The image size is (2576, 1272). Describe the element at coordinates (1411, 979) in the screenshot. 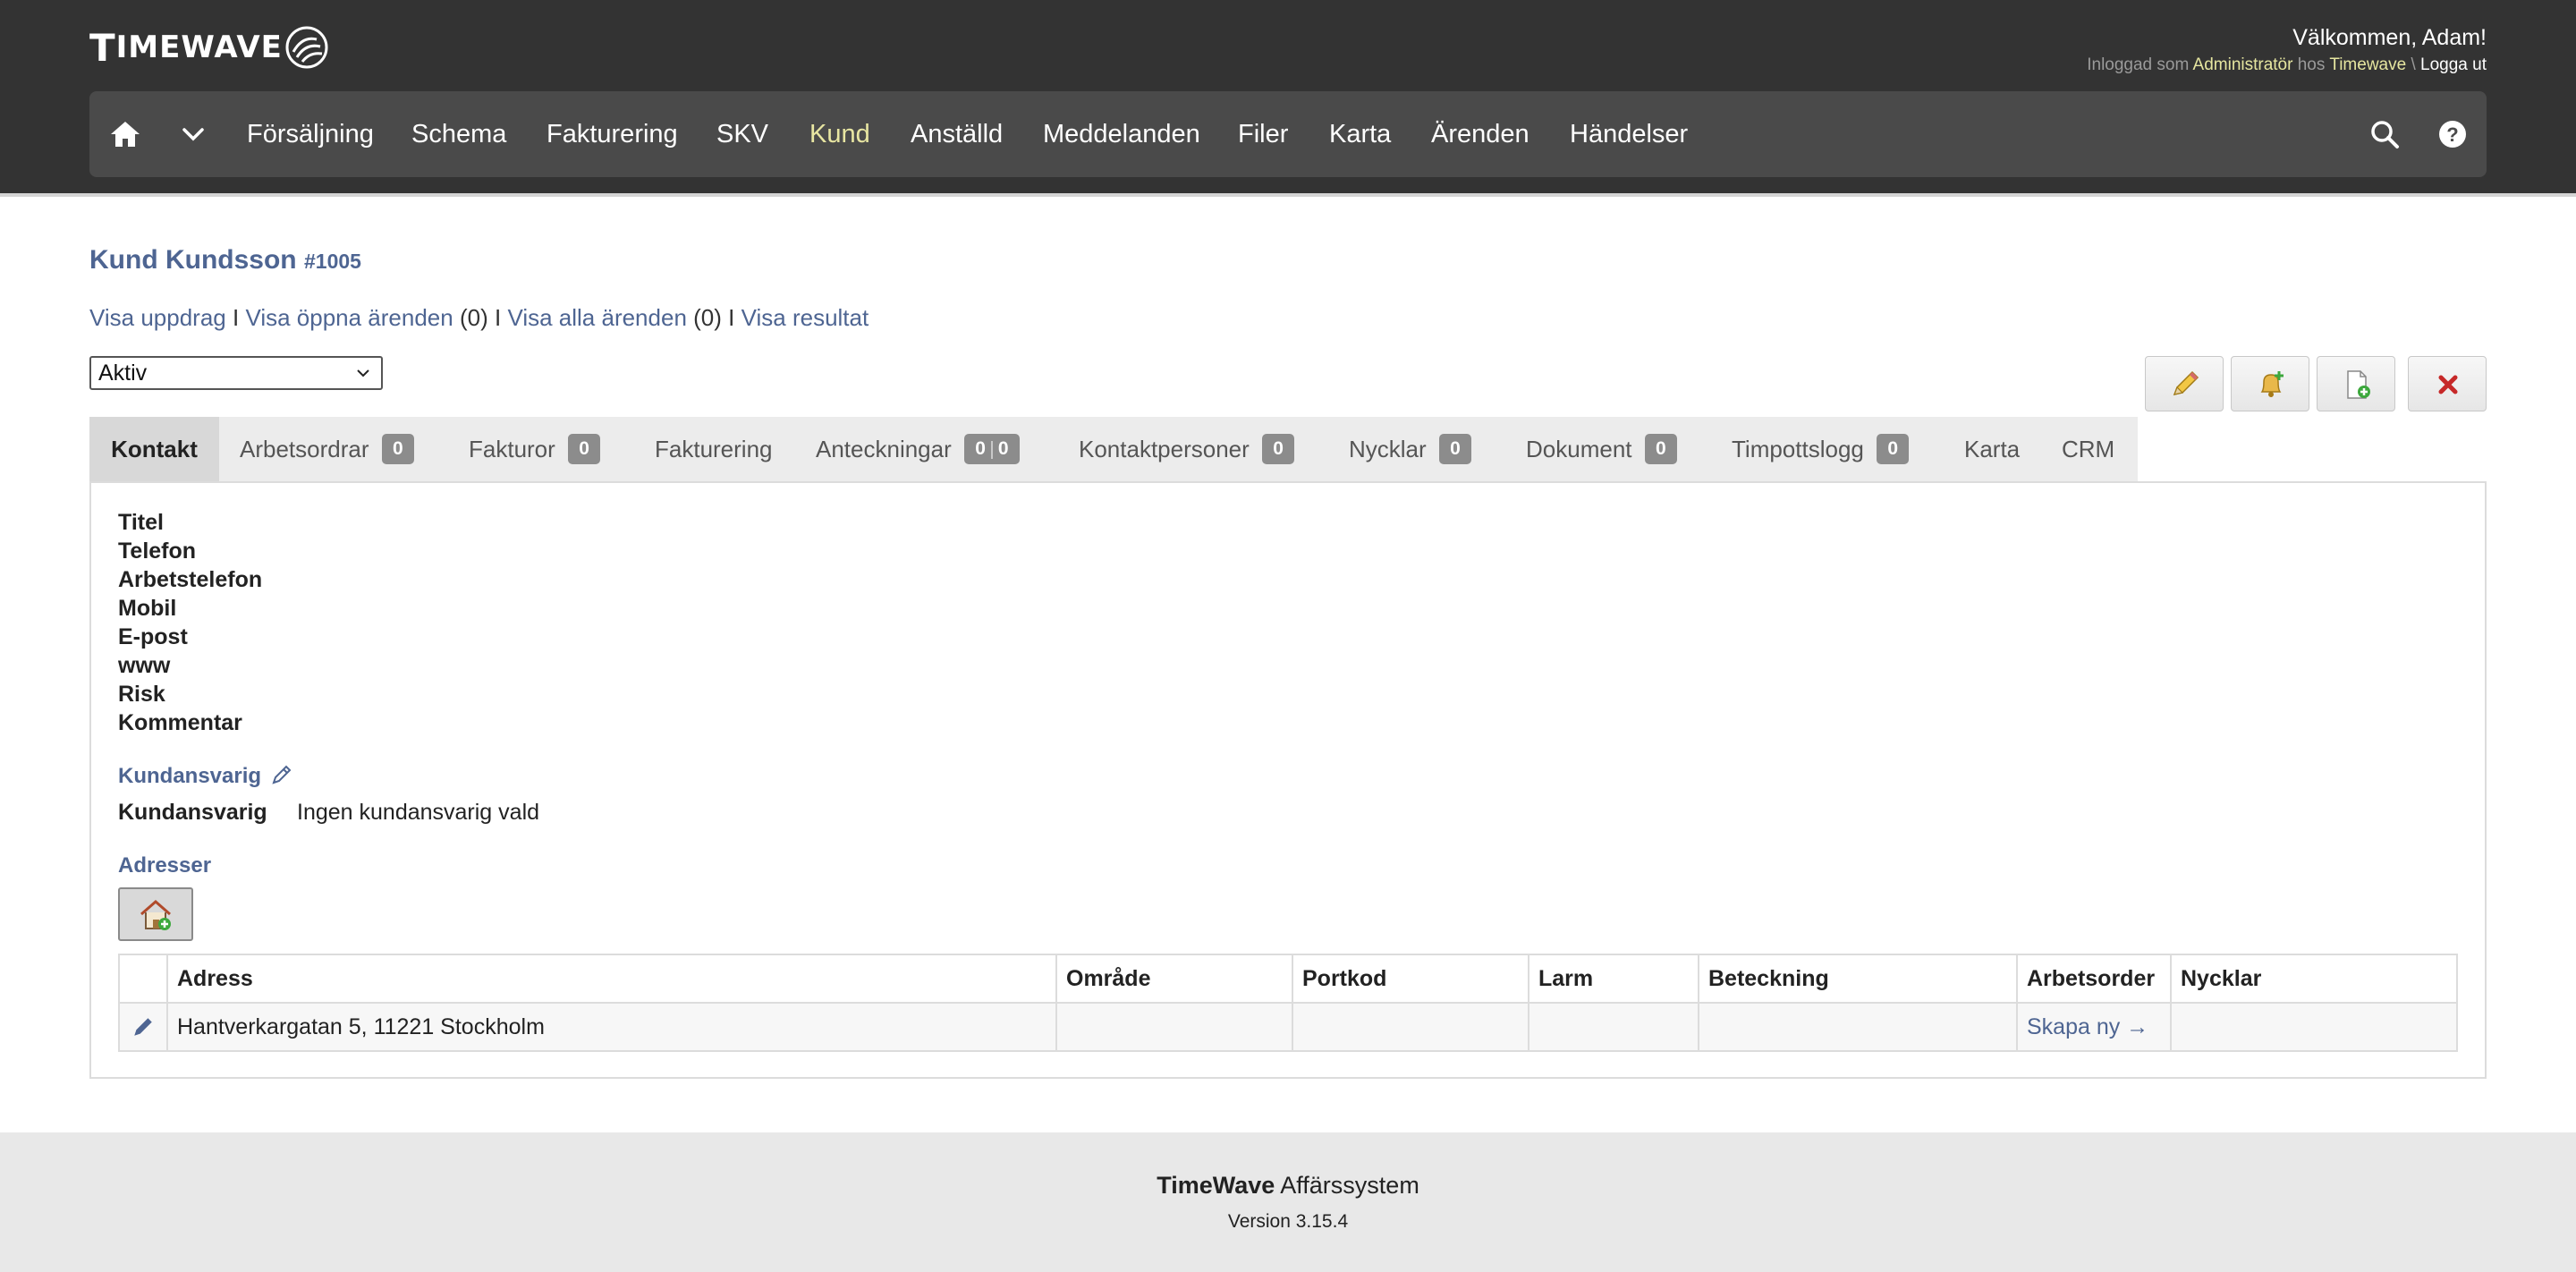

I see `column-header-portkod: Portkod` at that location.